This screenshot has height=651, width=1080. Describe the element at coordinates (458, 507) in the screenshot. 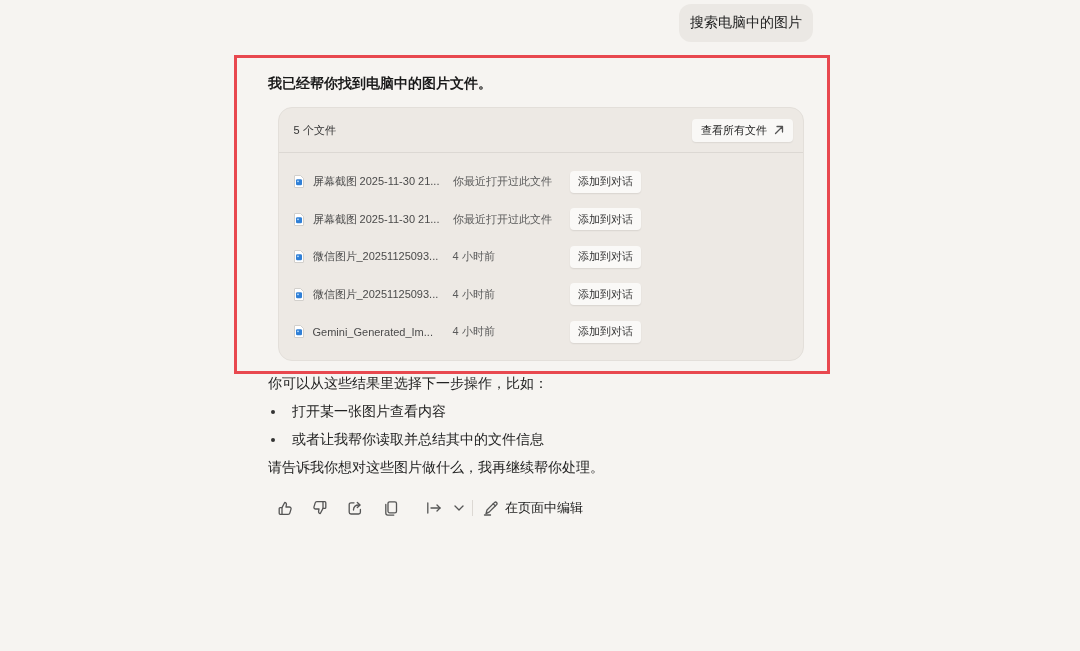

I see `chevron-down-icon` at that location.